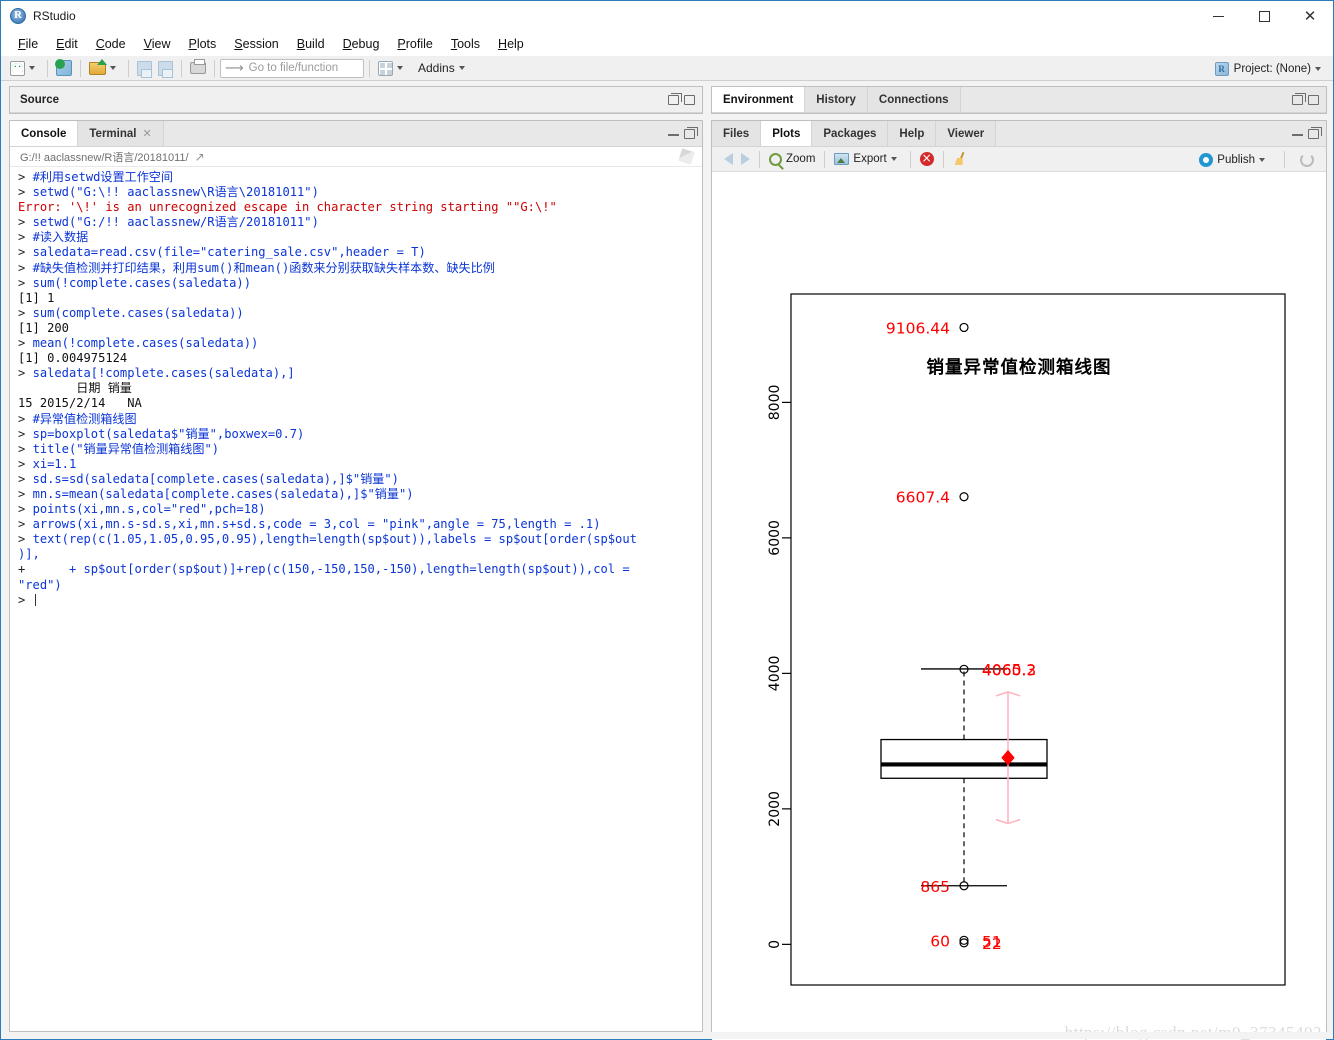 Image resolution: width=1334 pixels, height=1040 pixels. I want to click on refresh-plot-button, so click(1307, 160).